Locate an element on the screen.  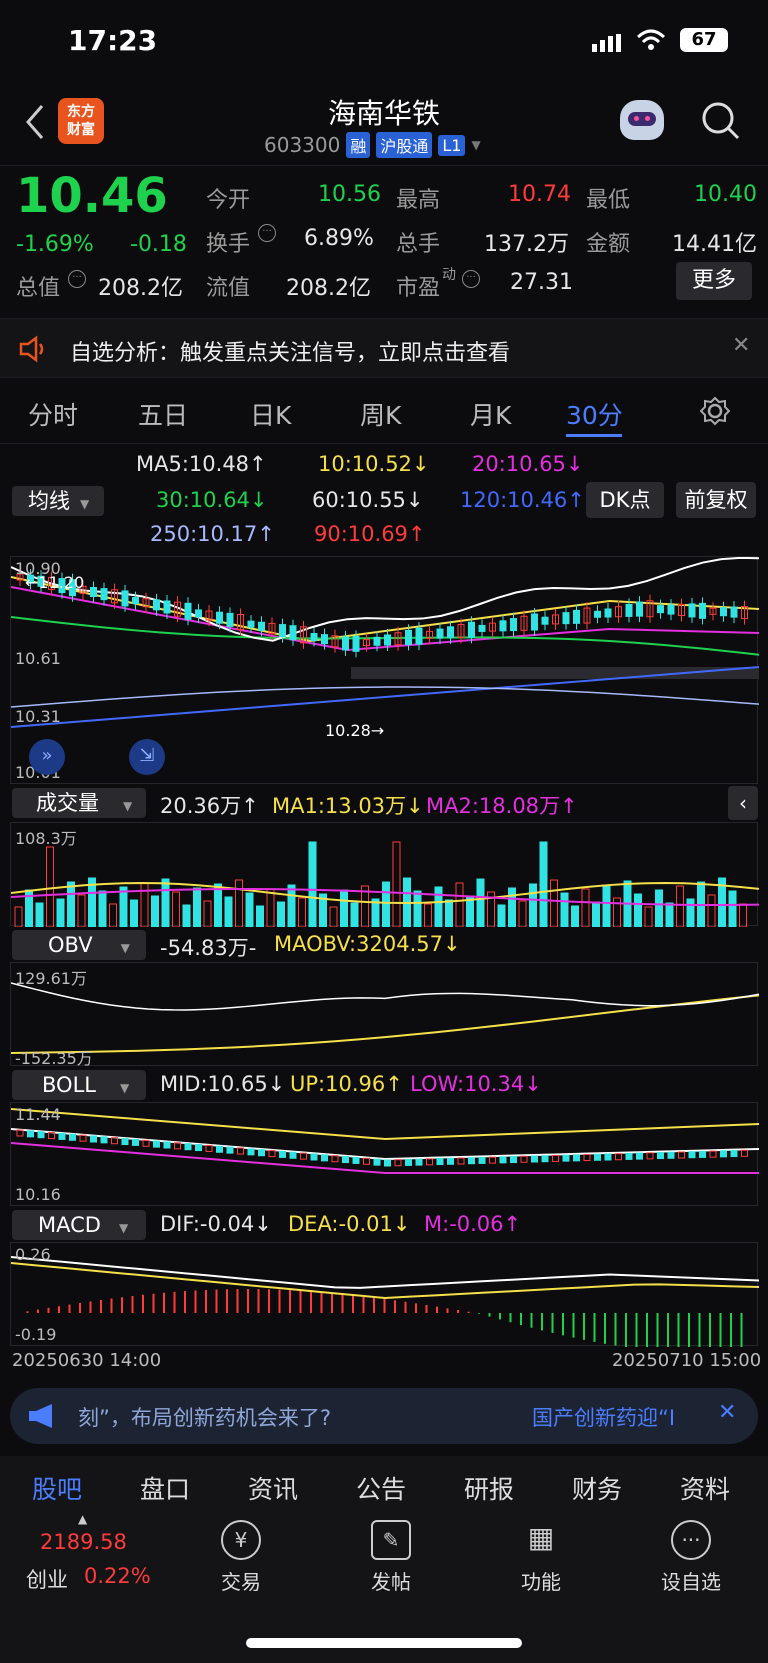
tab-weekly: 周K is located at coordinates (380, 414).